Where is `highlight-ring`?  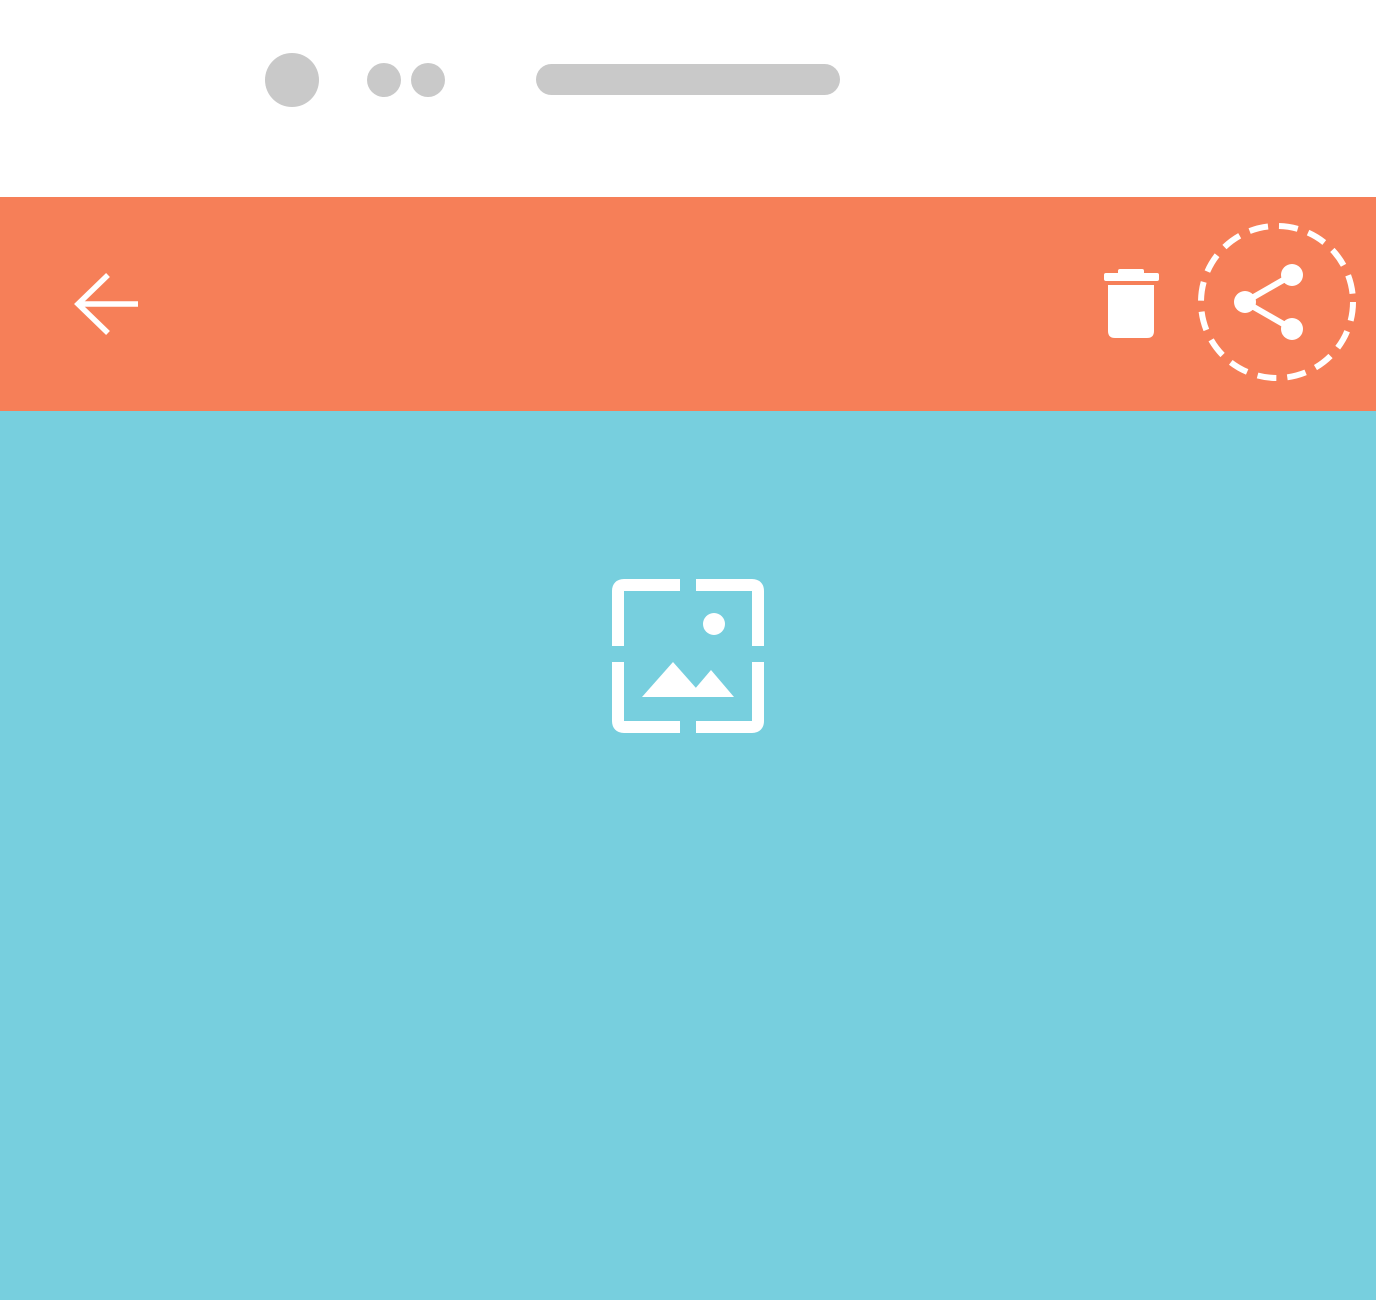
highlight-ring is located at coordinates (1277, 302).